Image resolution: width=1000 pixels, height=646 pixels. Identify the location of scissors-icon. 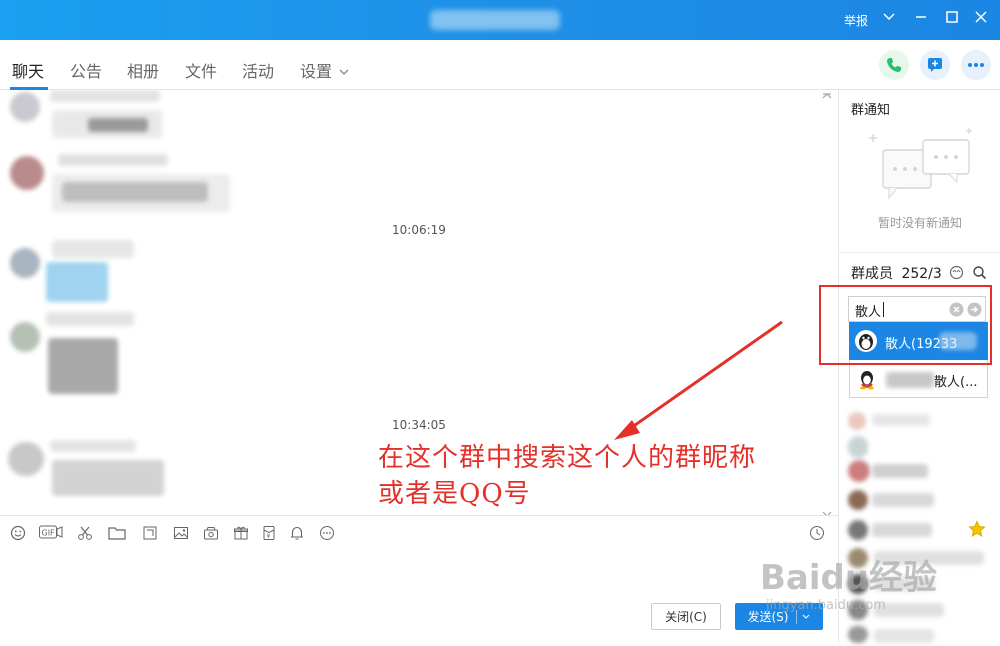
(85, 534).